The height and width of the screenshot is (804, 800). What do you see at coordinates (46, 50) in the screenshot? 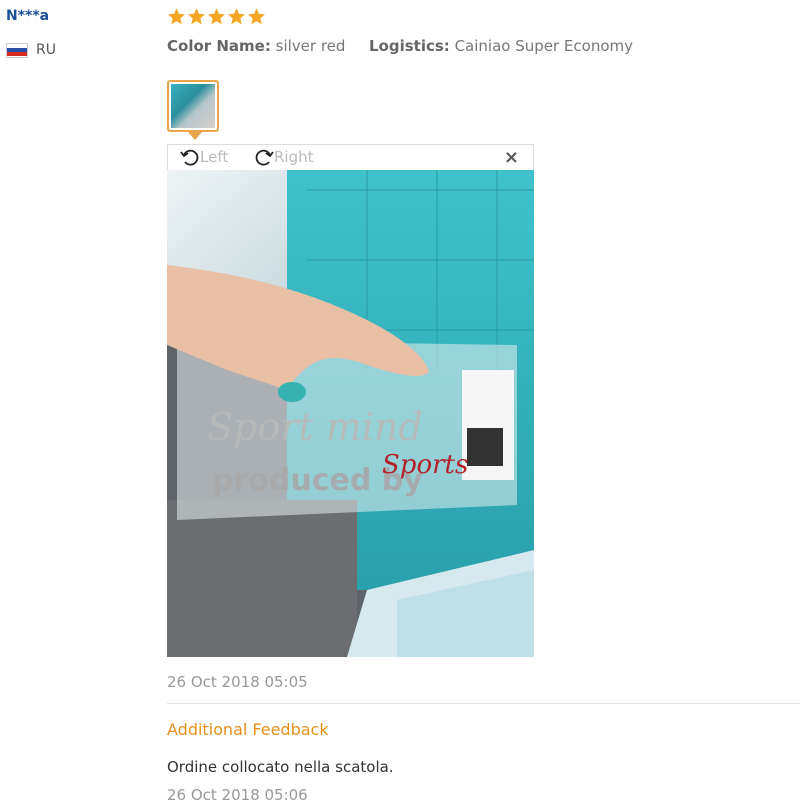
I see `country-code: RU` at bounding box center [46, 50].